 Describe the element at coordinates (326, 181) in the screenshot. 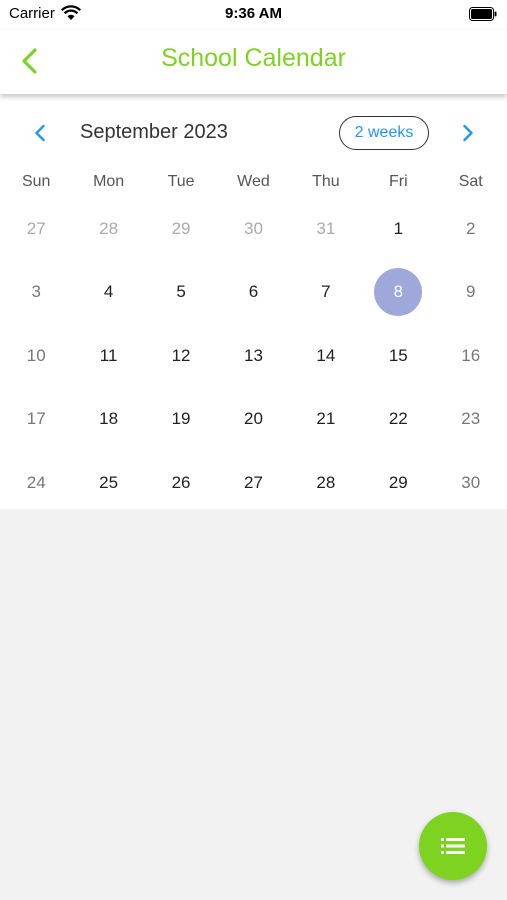

I see `weekday-label: Thu` at that location.